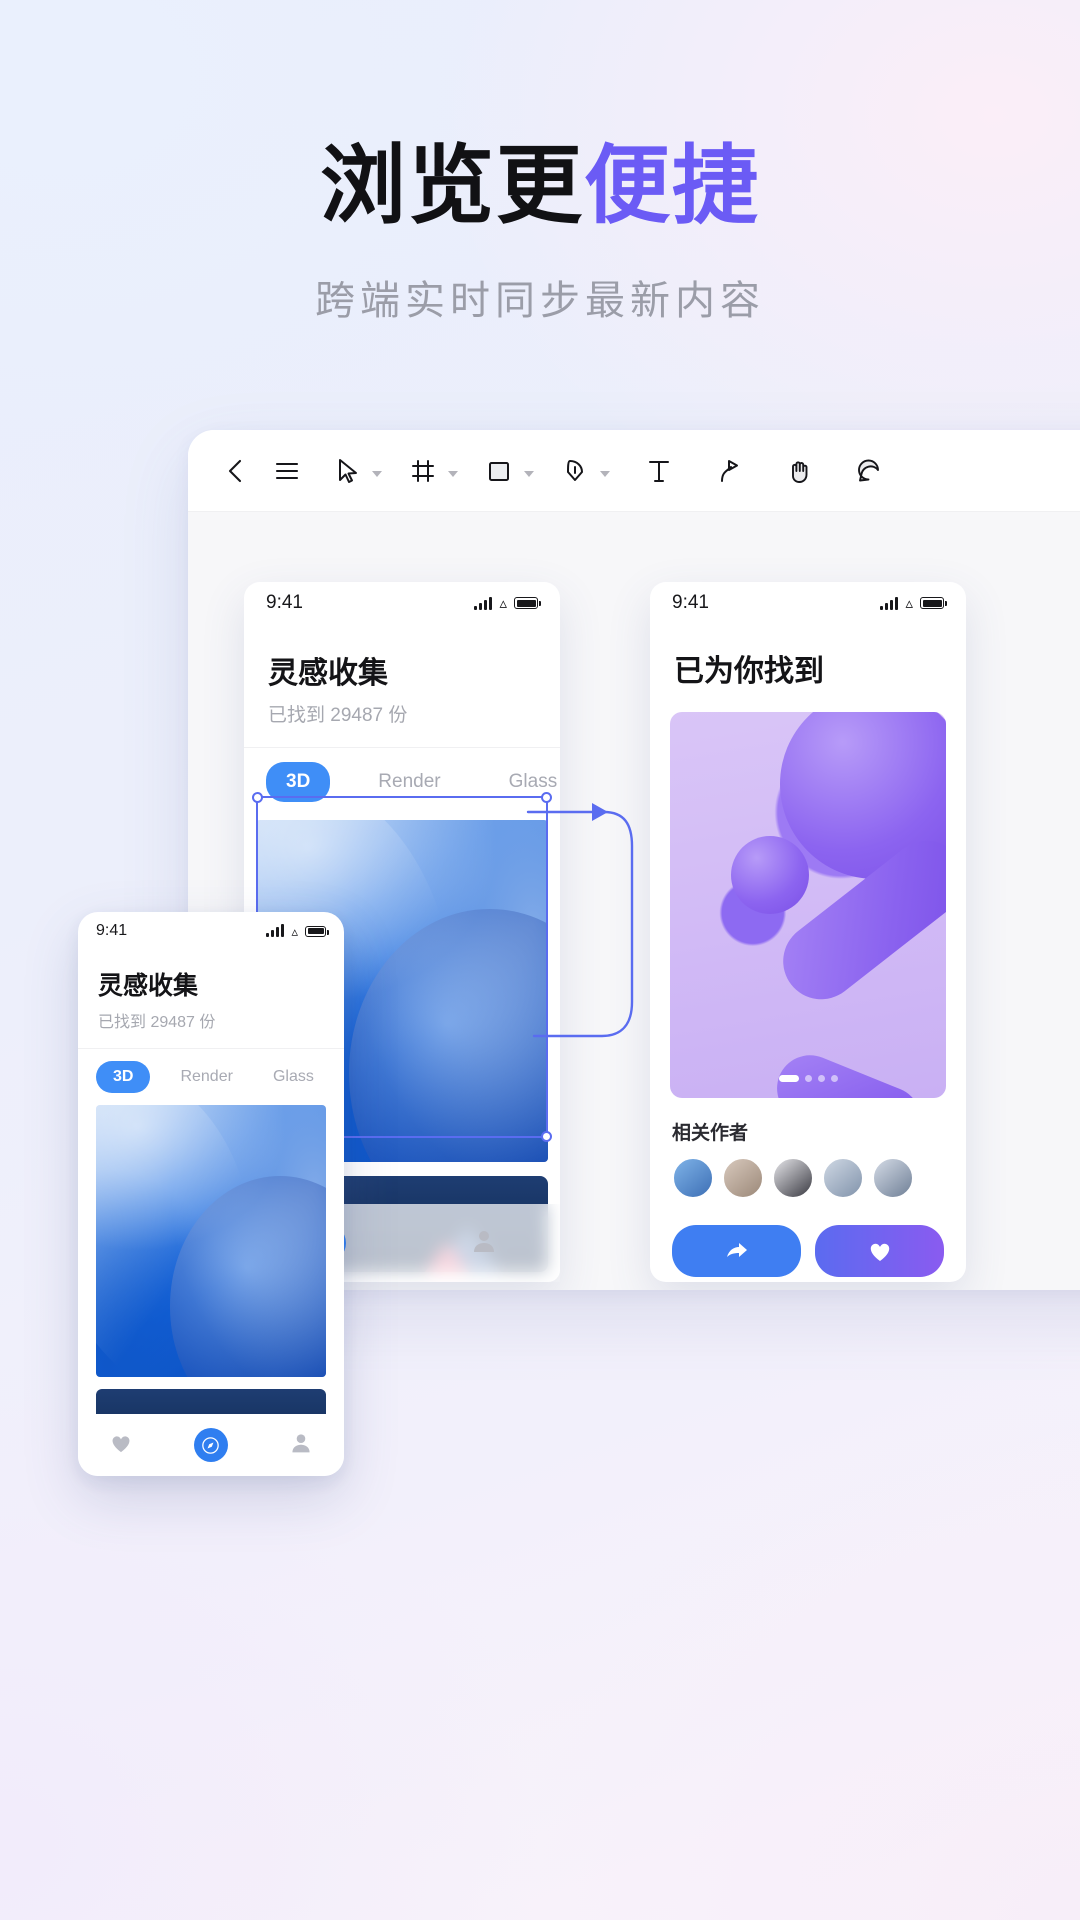 Image resolution: width=1080 pixels, height=1920 pixels. What do you see at coordinates (452, 186) in the screenshot?
I see `headline-plain-part: 浏览更` at bounding box center [452, 186].